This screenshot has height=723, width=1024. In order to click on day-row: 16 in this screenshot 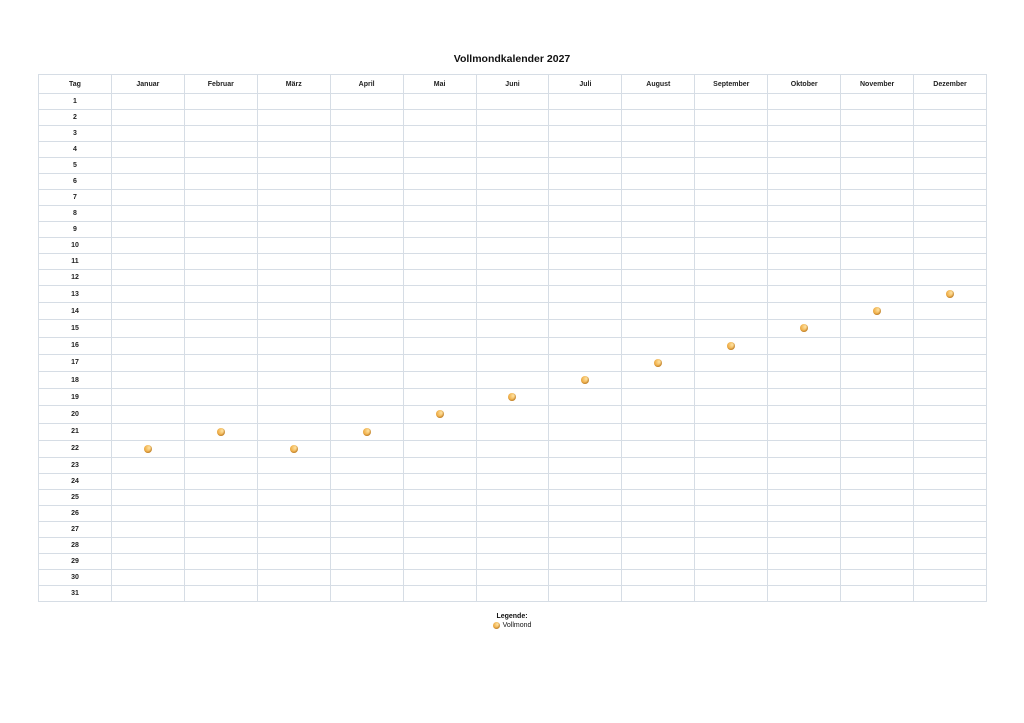, I will do `click(512, 345)`.